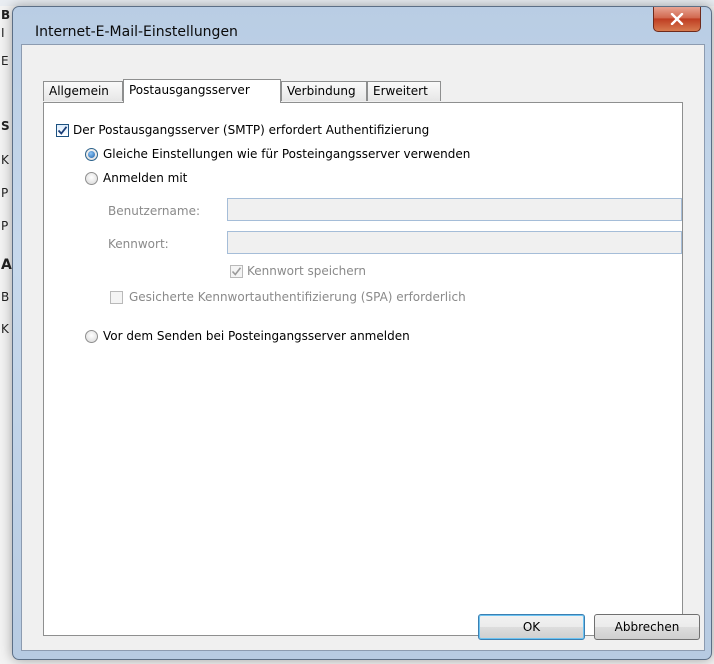  I want to click on radio-same-settings, so click(91, 154).